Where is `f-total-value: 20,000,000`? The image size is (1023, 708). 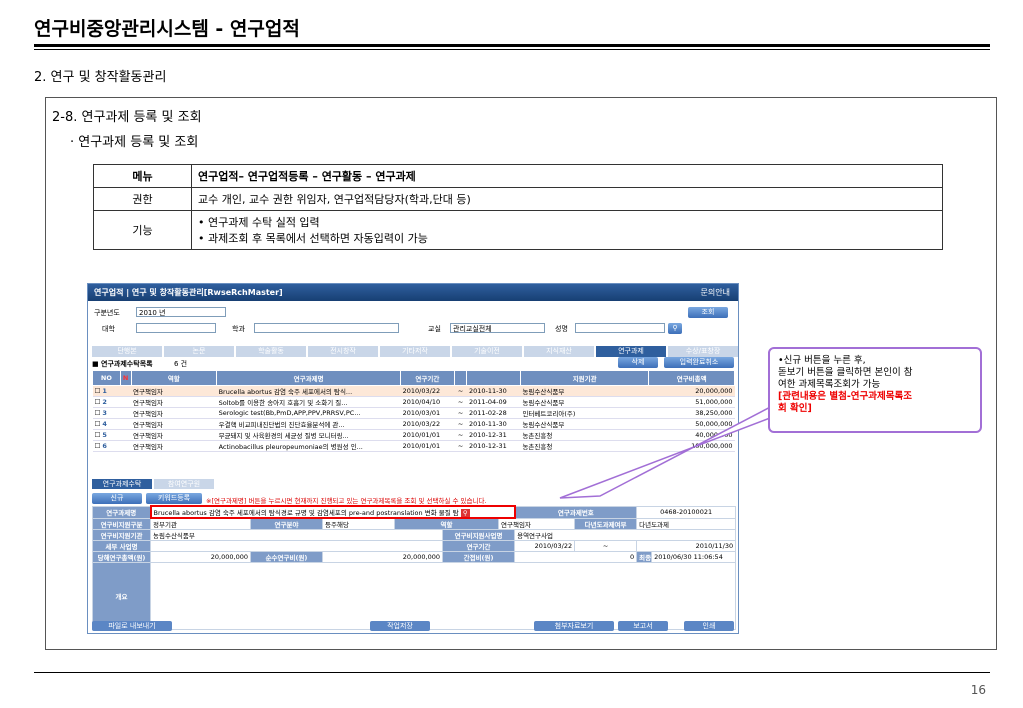 f-total-value: 20,000,000 is located at coordinates (200, 557).